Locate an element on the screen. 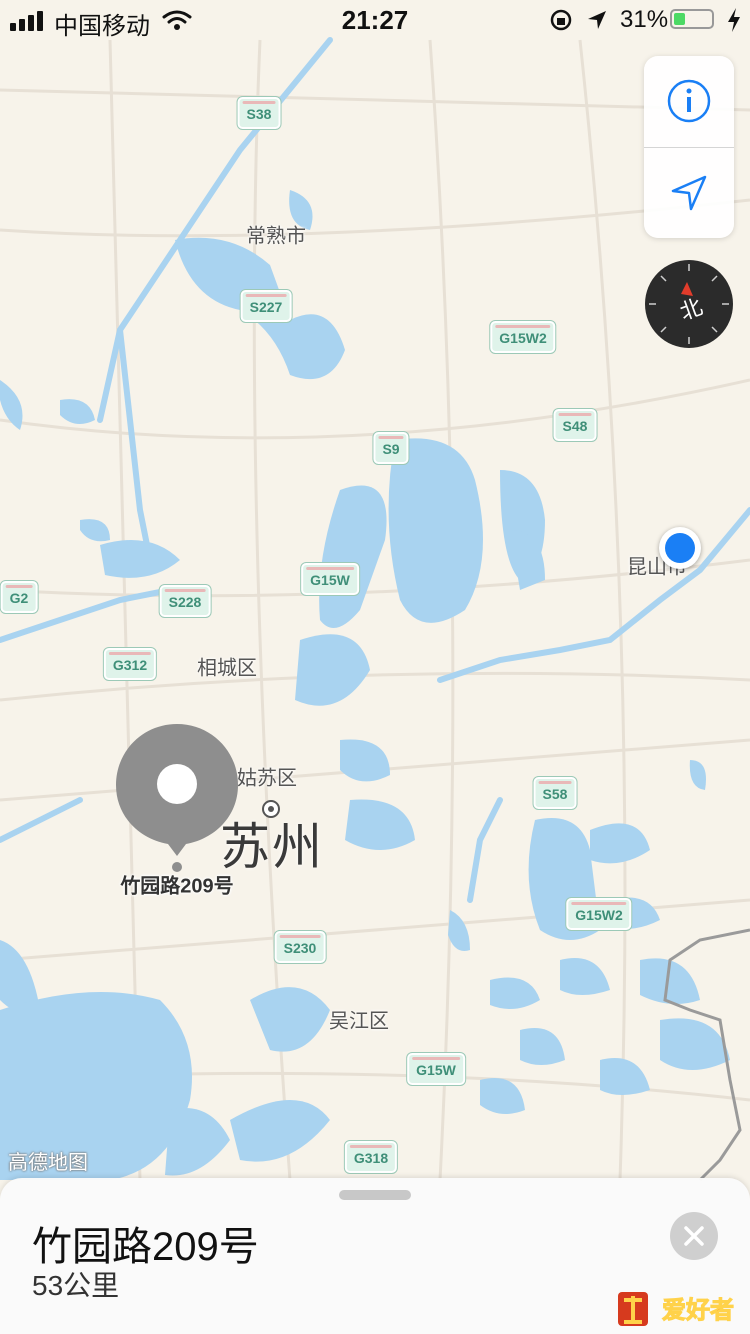 This screenshot has width=750, height=1334. status-bar: 中国移动 21:27 31% is located at coordinates (375, 20).